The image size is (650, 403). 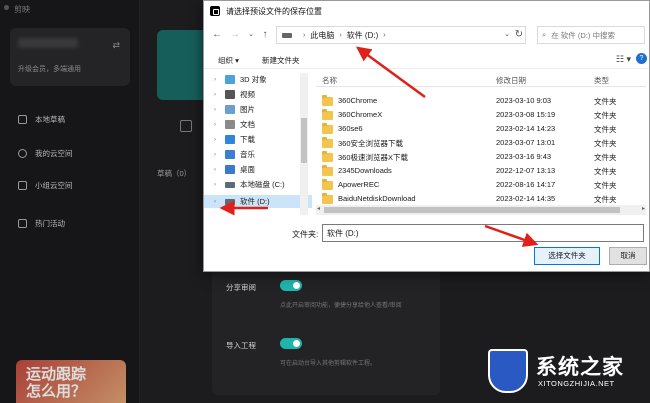 I want to click on file-name: ApowerREC, so click(x=359, y=184).